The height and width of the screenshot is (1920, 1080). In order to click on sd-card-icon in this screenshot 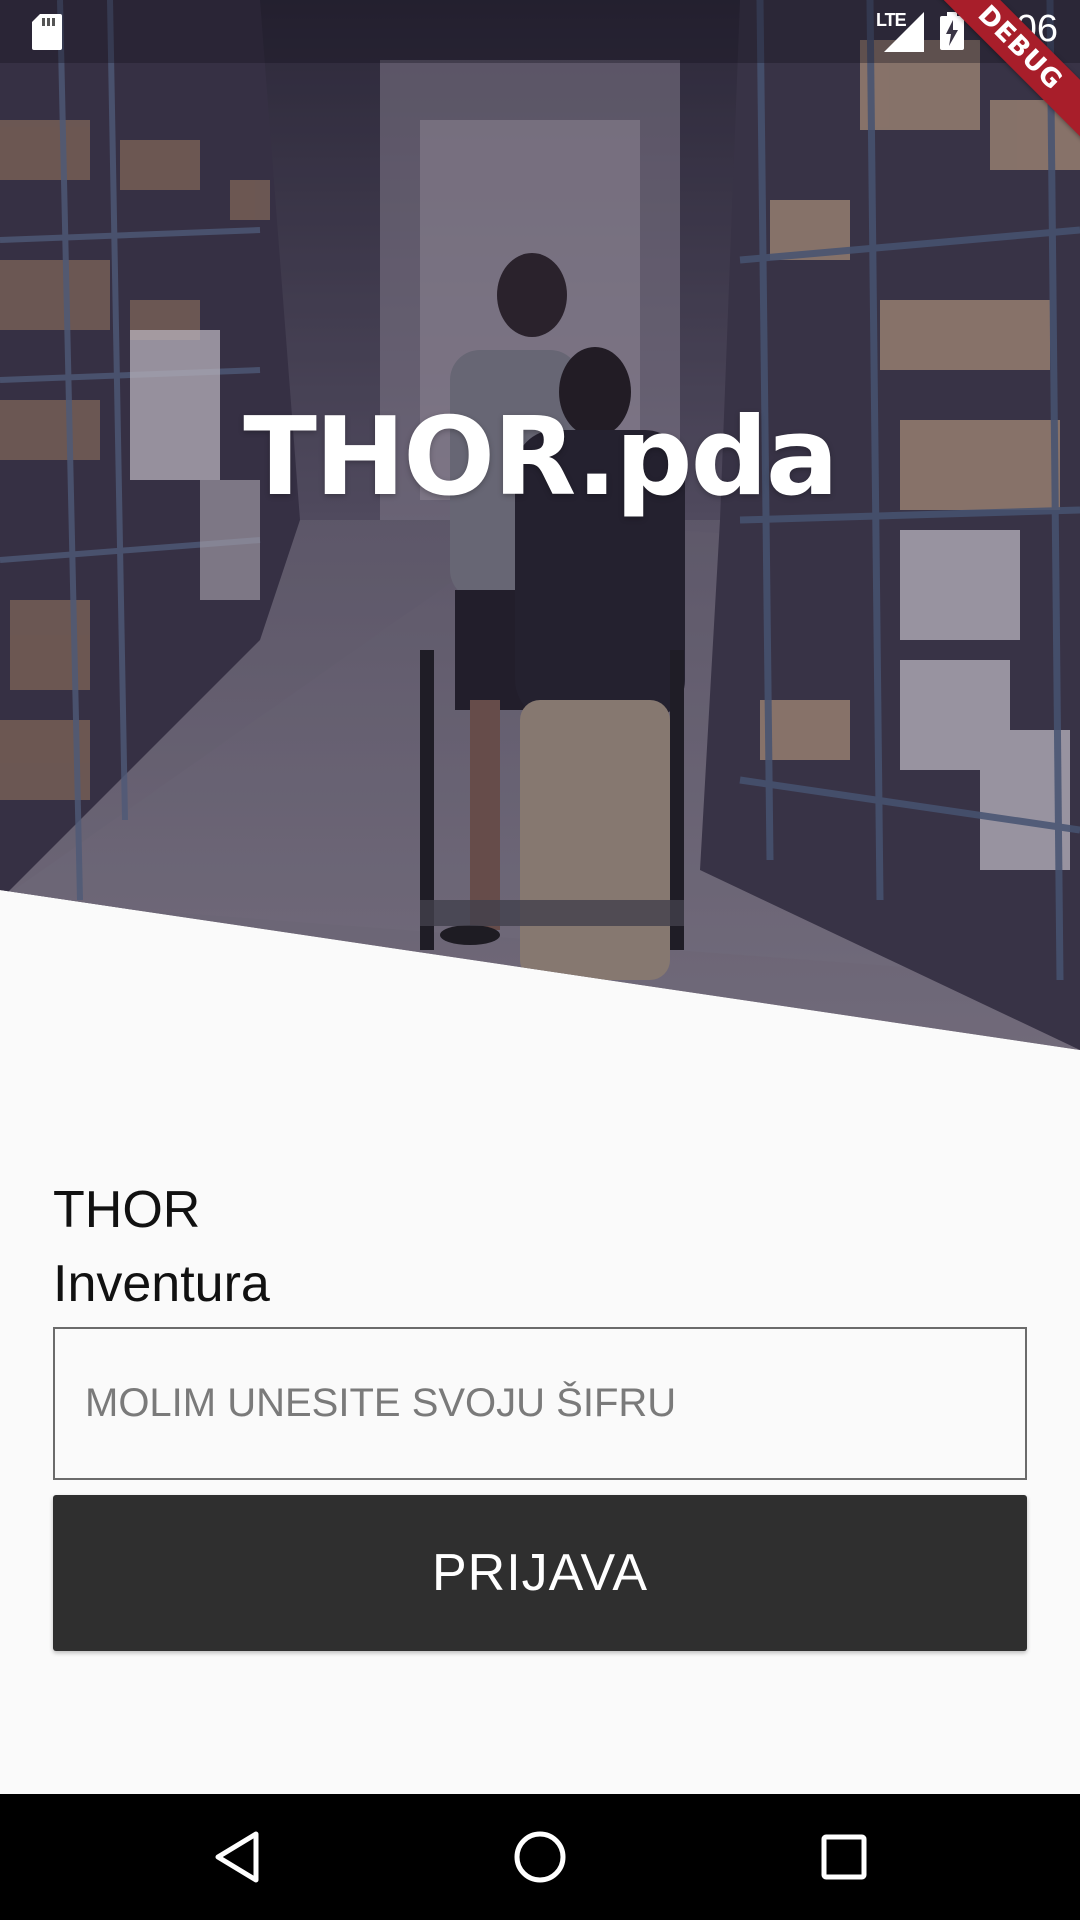, I will do `click(47, 32)`.